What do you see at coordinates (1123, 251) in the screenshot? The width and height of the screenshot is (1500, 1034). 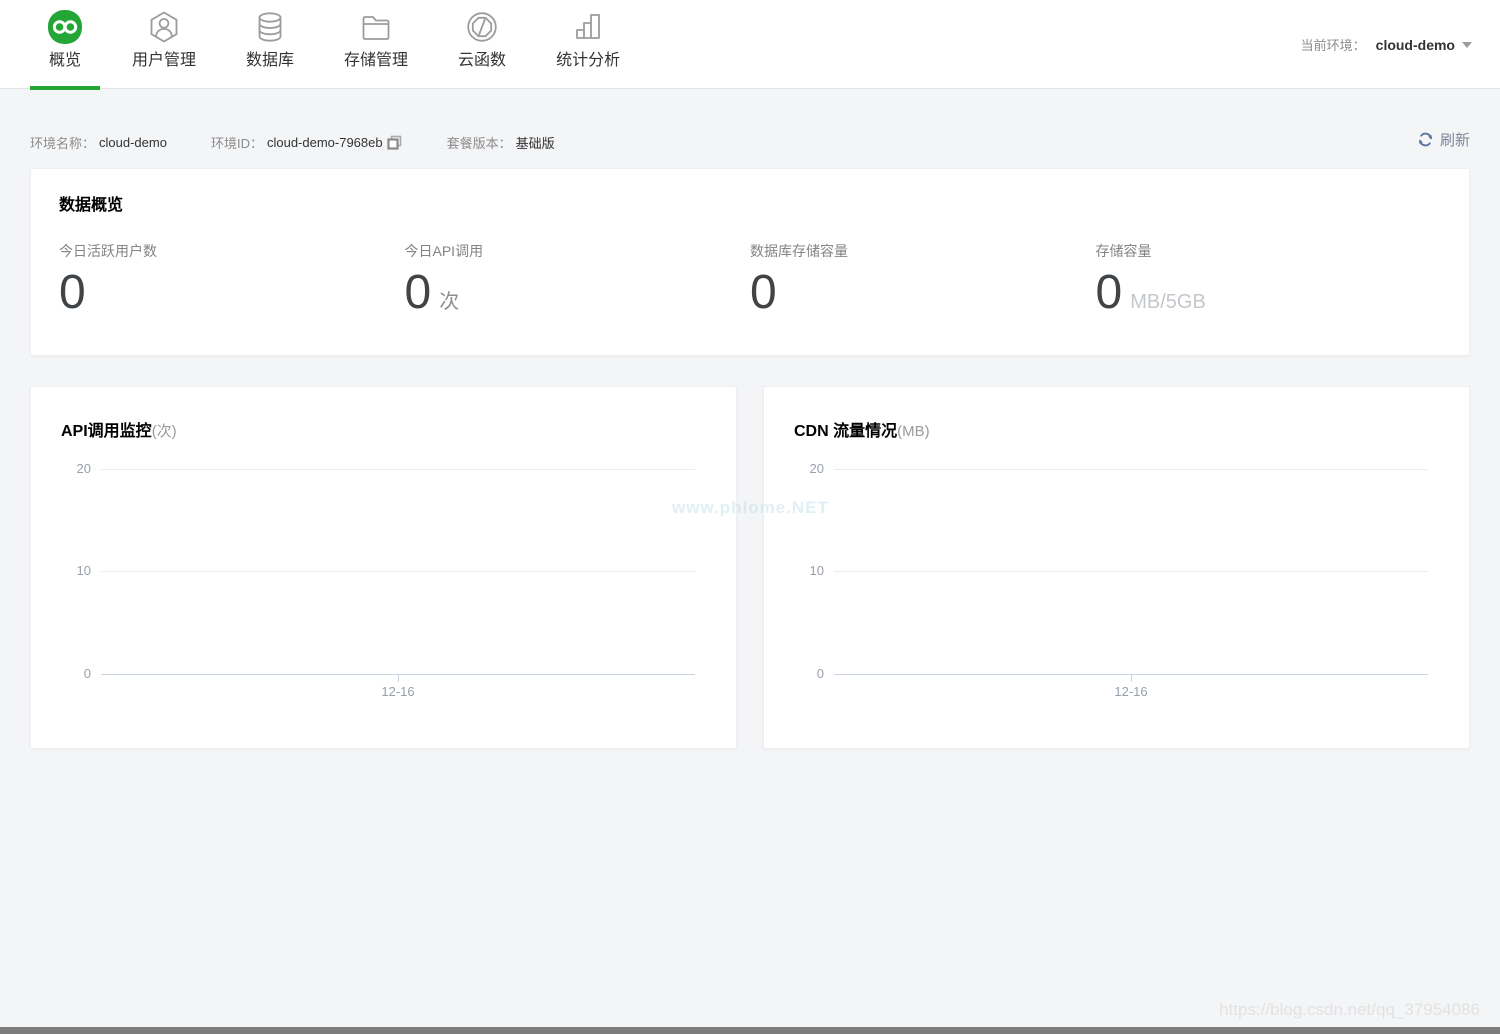 I see `metric-label: 存储容量` at bounding box center [1123, 251].